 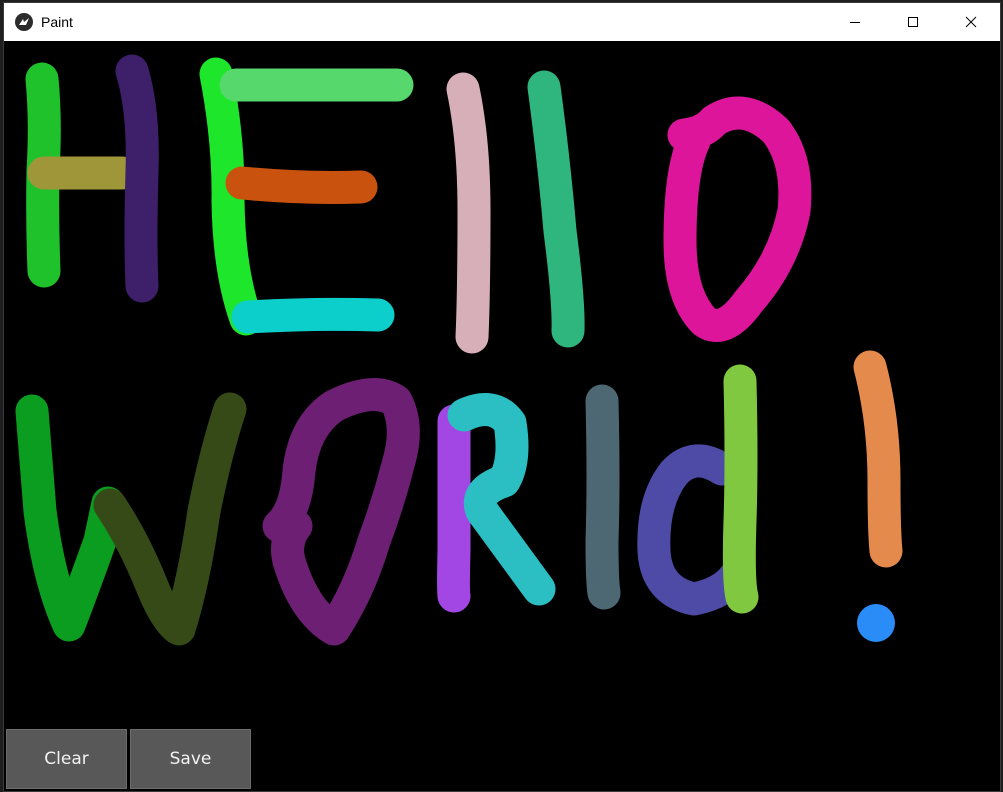 I want to click on o-loop-stroke, so click(x=737, y=219).